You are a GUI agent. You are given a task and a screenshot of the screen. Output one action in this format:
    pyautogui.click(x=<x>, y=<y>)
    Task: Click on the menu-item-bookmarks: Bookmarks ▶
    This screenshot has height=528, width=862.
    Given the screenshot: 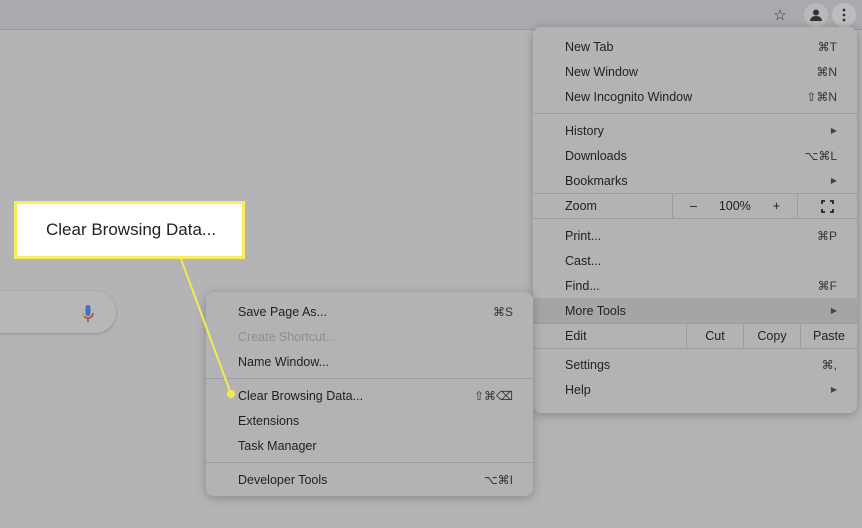 What is the action you would take?
    pyautogui.click(x=695, y=180)
    